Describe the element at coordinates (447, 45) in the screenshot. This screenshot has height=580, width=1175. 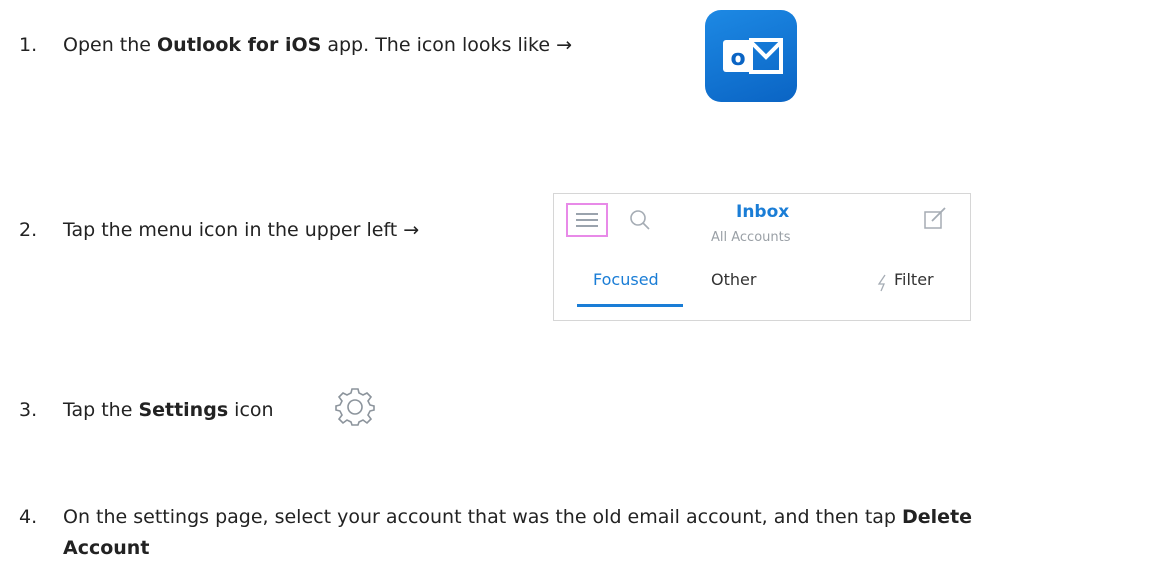
I see `step-text-post: app. The icon looks like →` at that location.